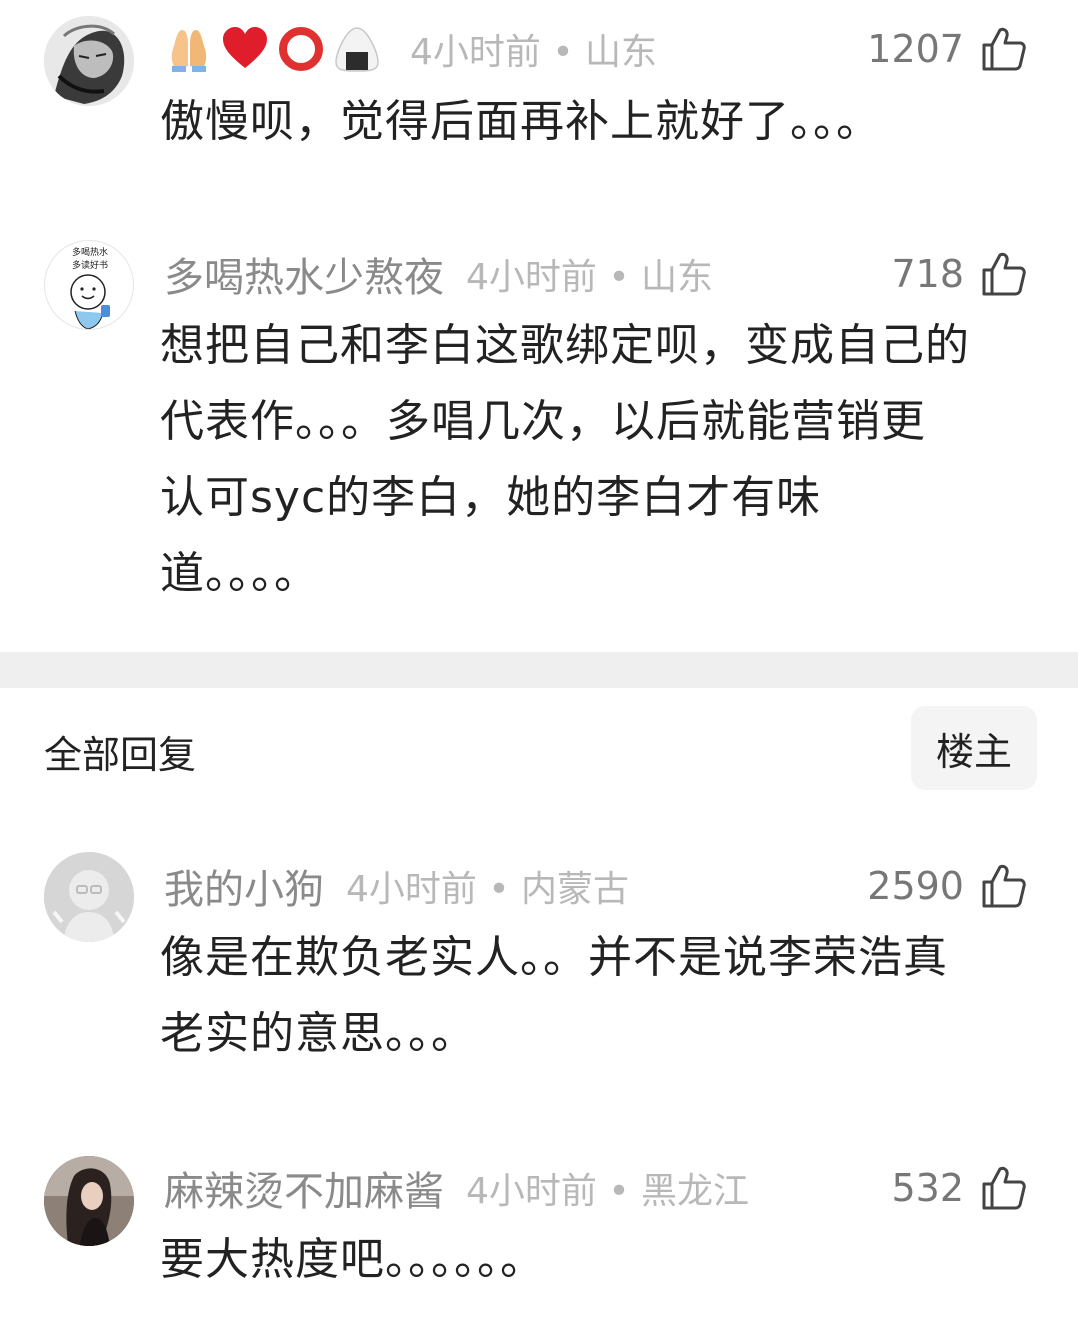  What do you see at coordinates (120, 755) in the screenshot?
I see `all-replies-title: 全部回复` at bounding box center [120, 755].